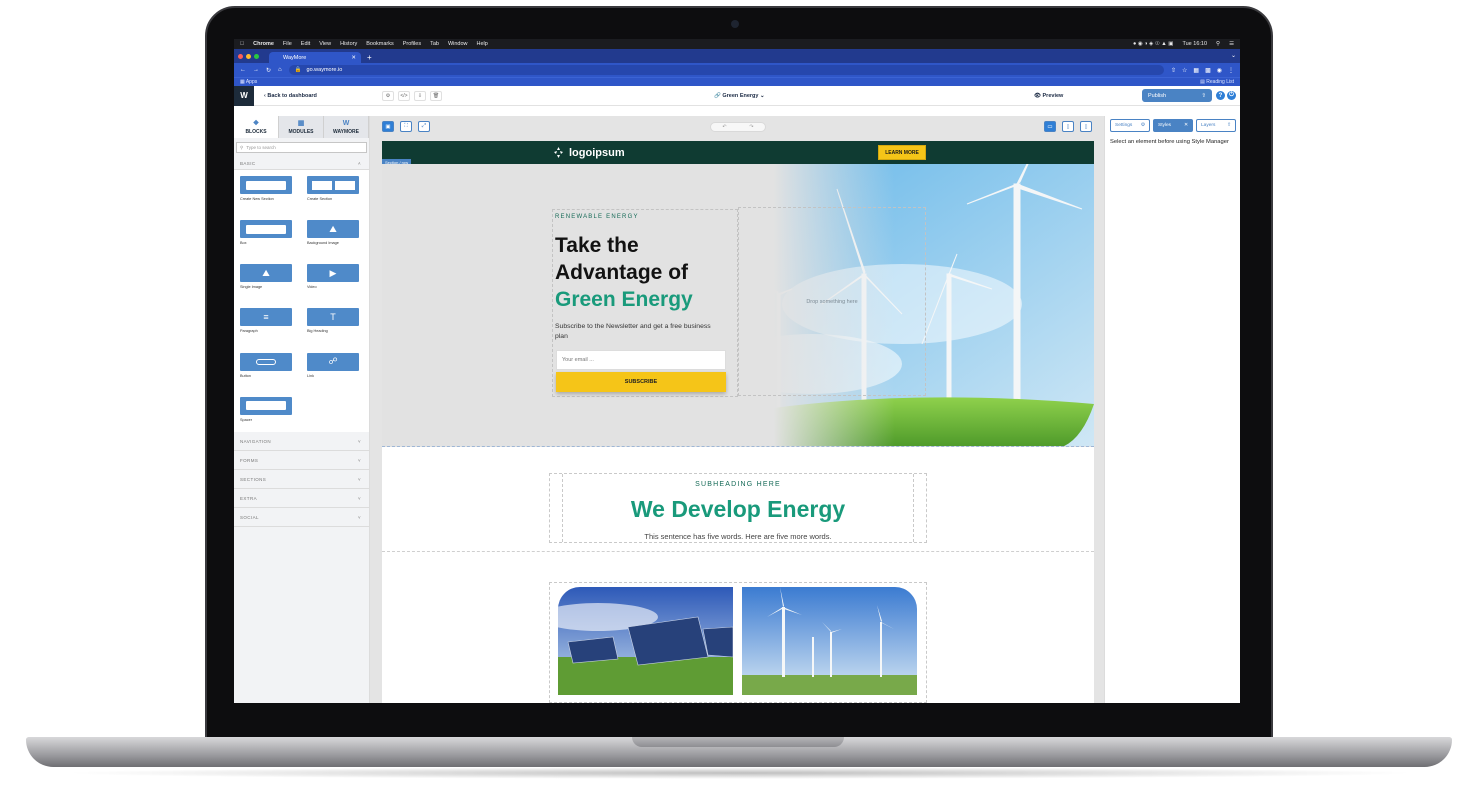 This screenshot has height=790, width=1478. Describe the element at coordinates (273, 325) in the screenshot. I see `block-tile: ≡ Paragraph` at that location.